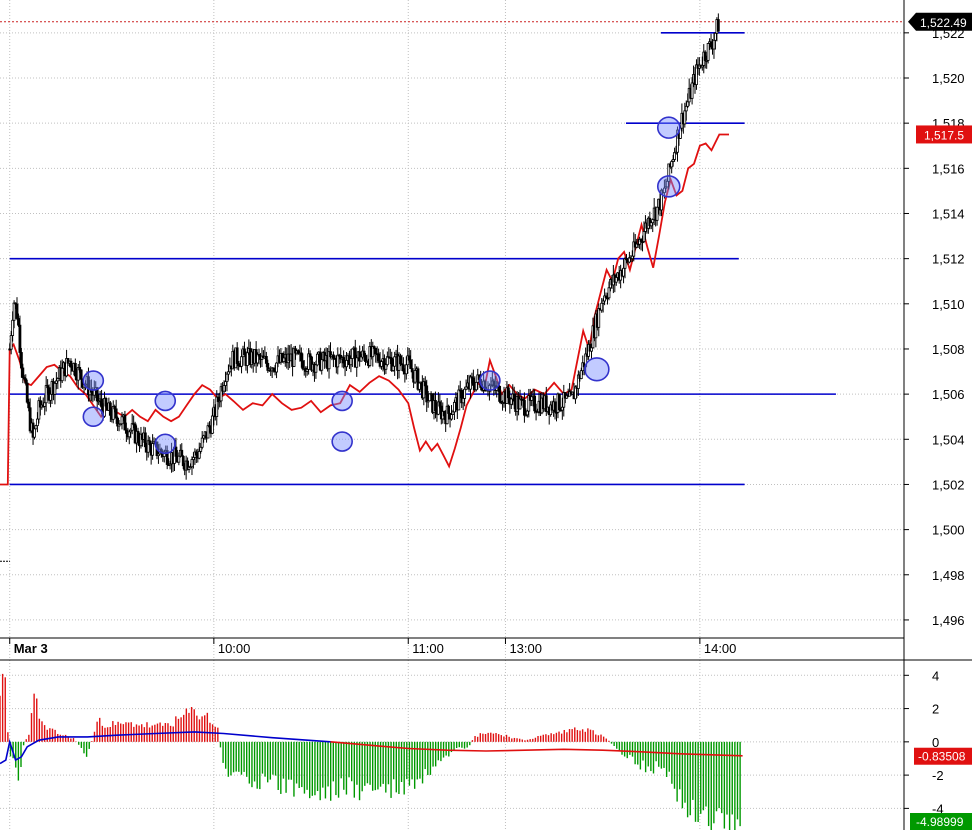  What do you see at coordinates (536, 749) in the screenshot?
I see `oscillator-signal-line` at bounding box center [536, 749].